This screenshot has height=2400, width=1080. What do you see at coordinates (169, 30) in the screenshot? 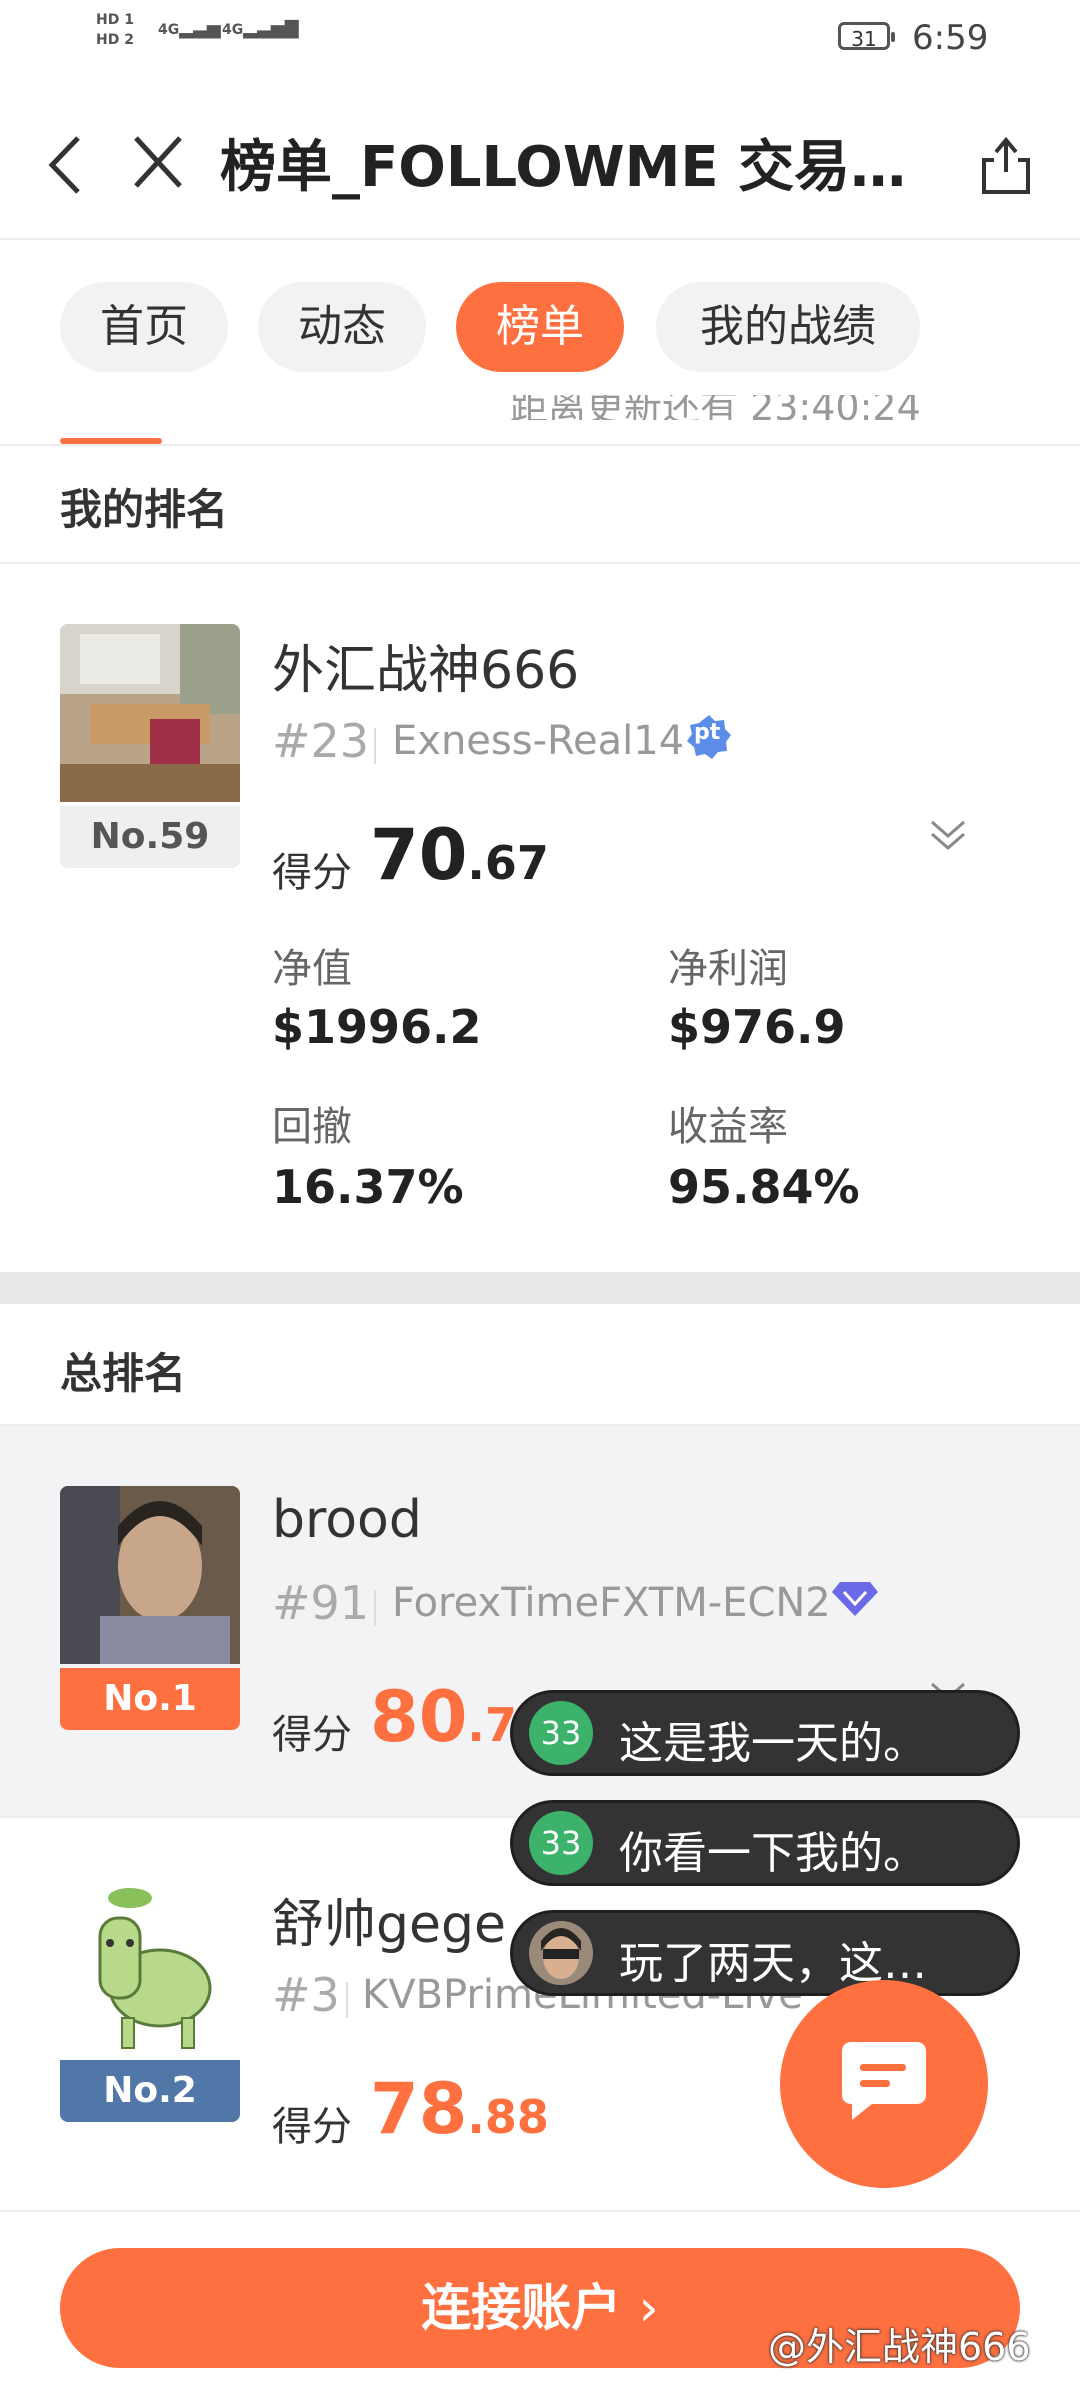
I see `network-type-label: 4G` at bounding box center [169, 30].